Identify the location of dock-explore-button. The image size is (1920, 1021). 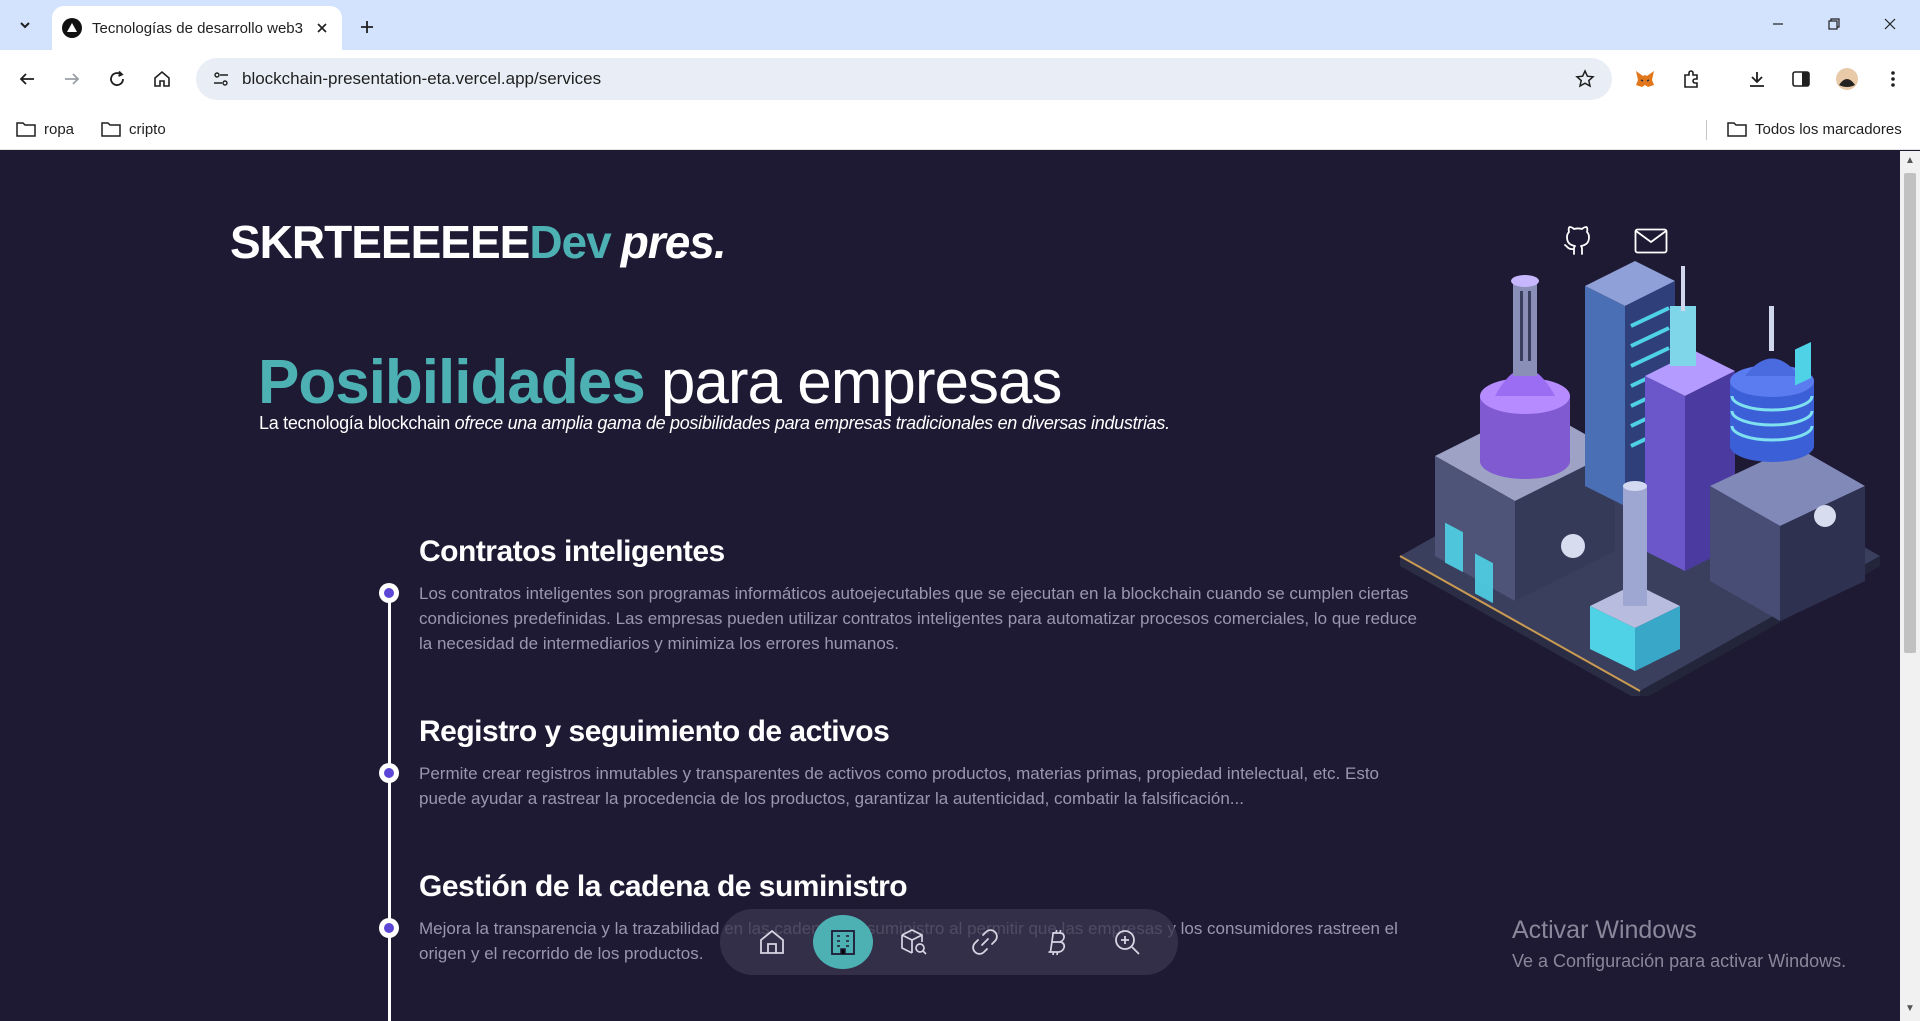
(914, 942).